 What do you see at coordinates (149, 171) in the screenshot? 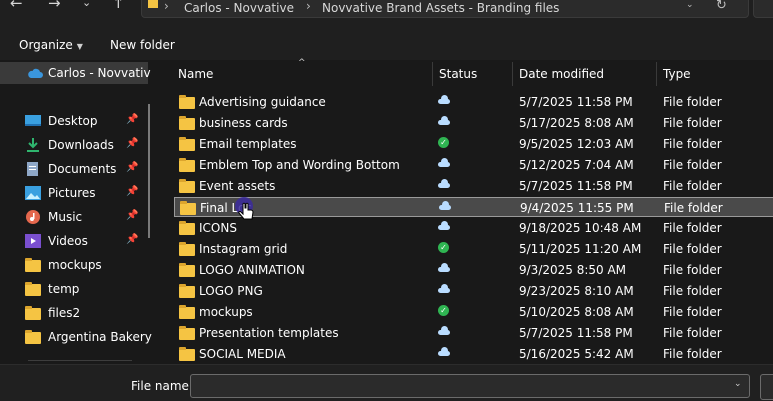
I see `sidebar-scrollbar` at bounding box center [149, 171].